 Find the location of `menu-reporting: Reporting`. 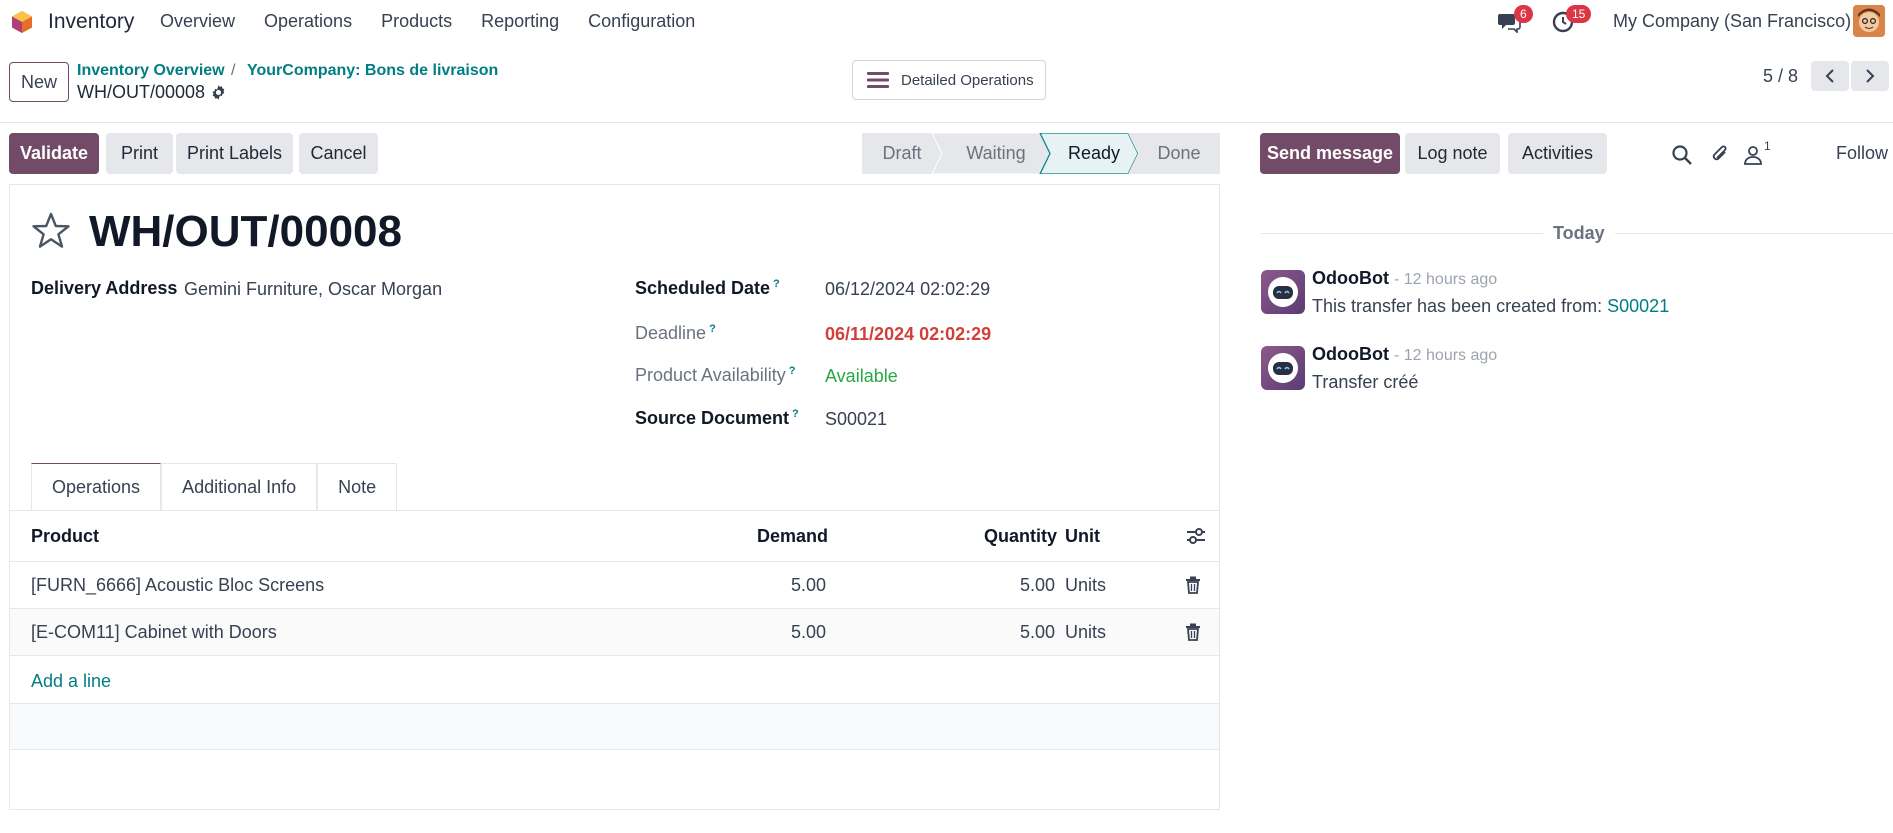

menu-reporting: Reporting is located at coordinates (520, 21).